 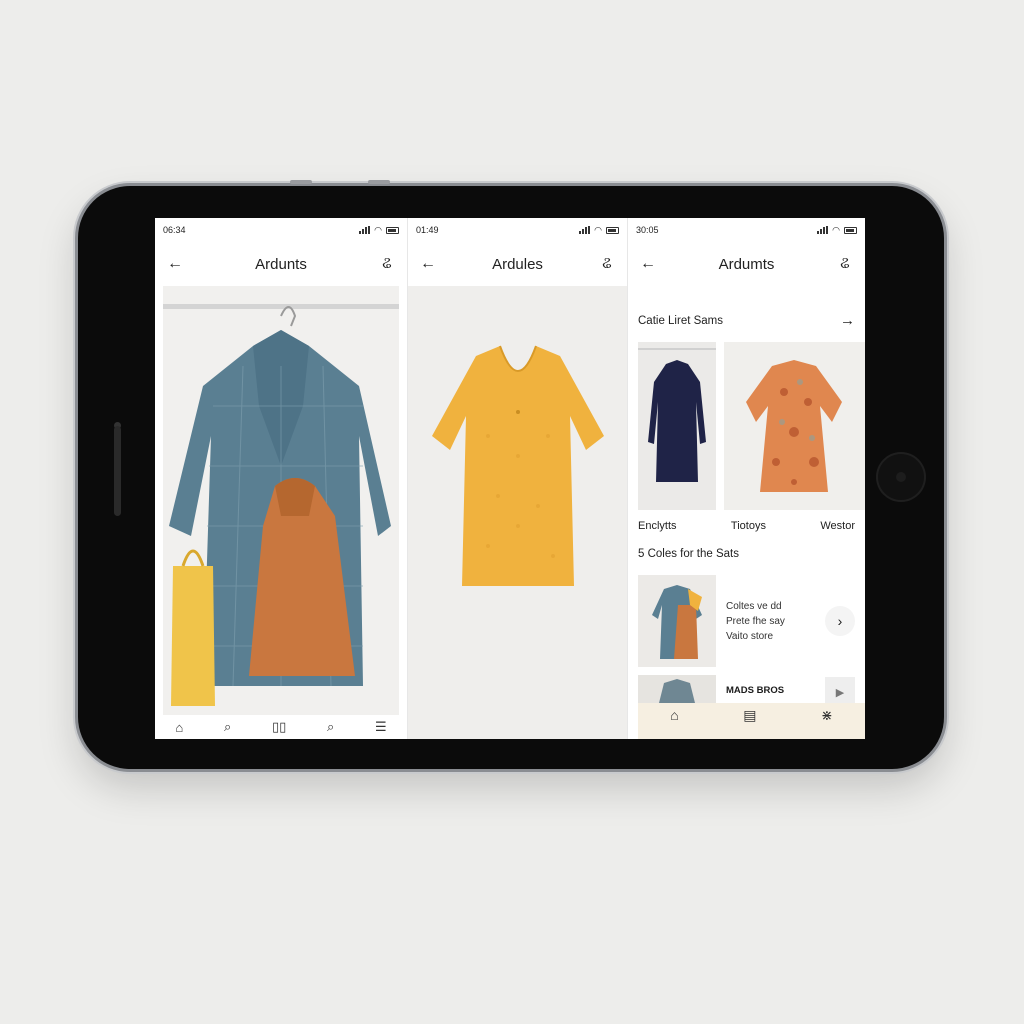 I want to click on status-bar: 06:34 ◠, so click(x=281, y=230).